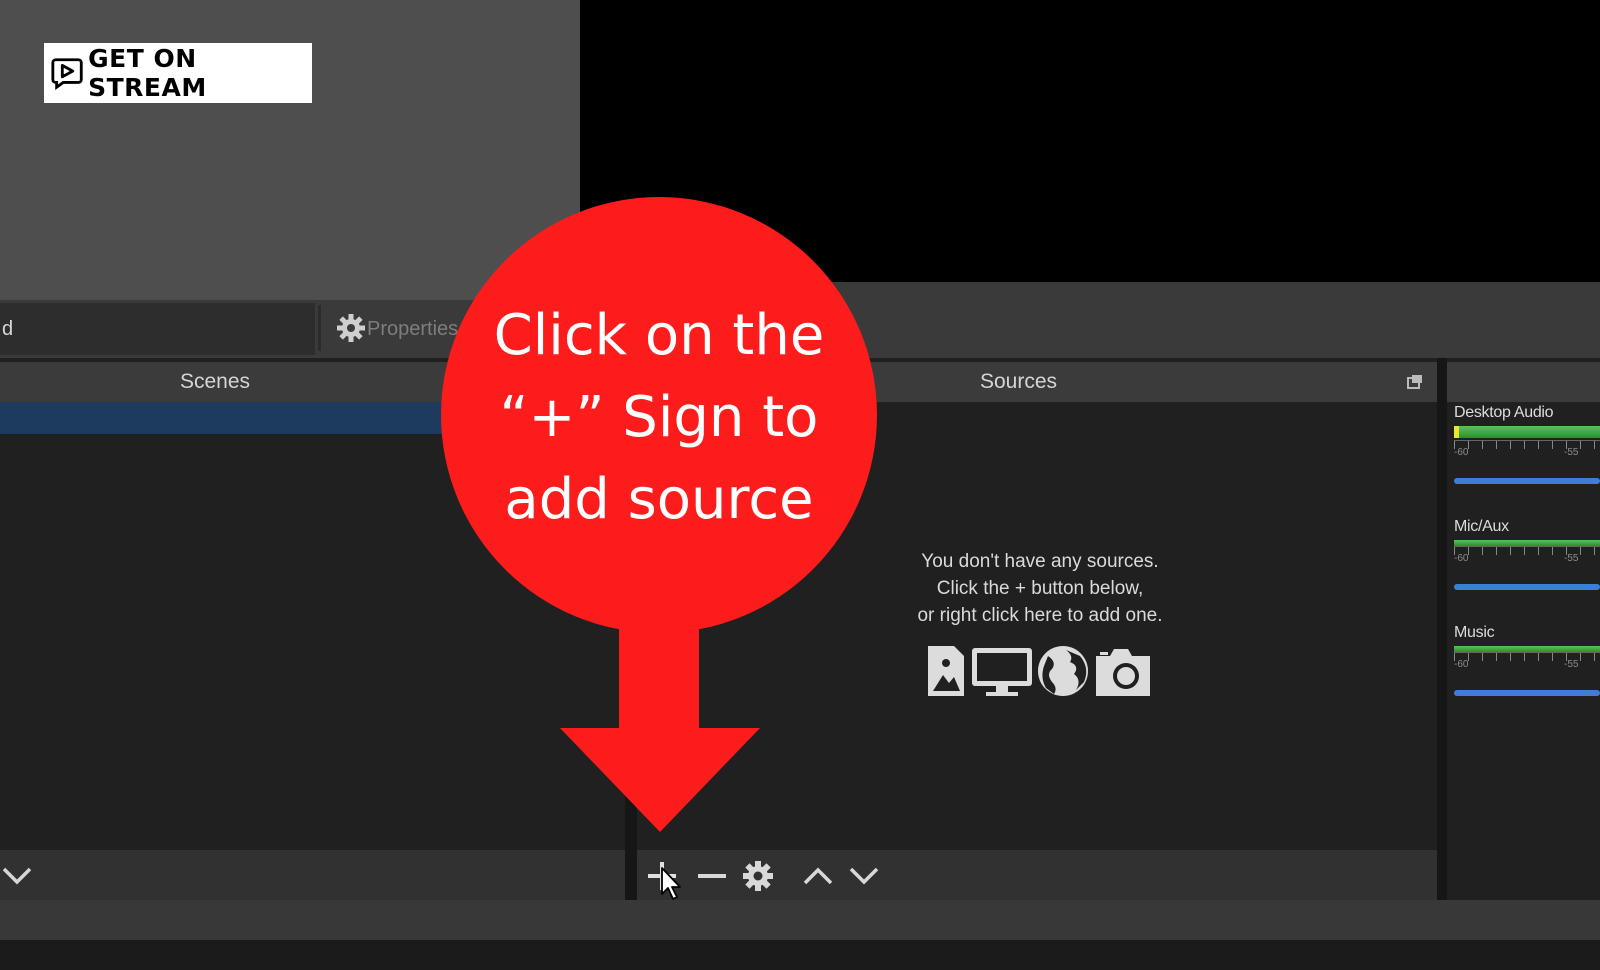 This screenshot has width=1600, height=970. I want to click on image-icon, so click(946, 671).